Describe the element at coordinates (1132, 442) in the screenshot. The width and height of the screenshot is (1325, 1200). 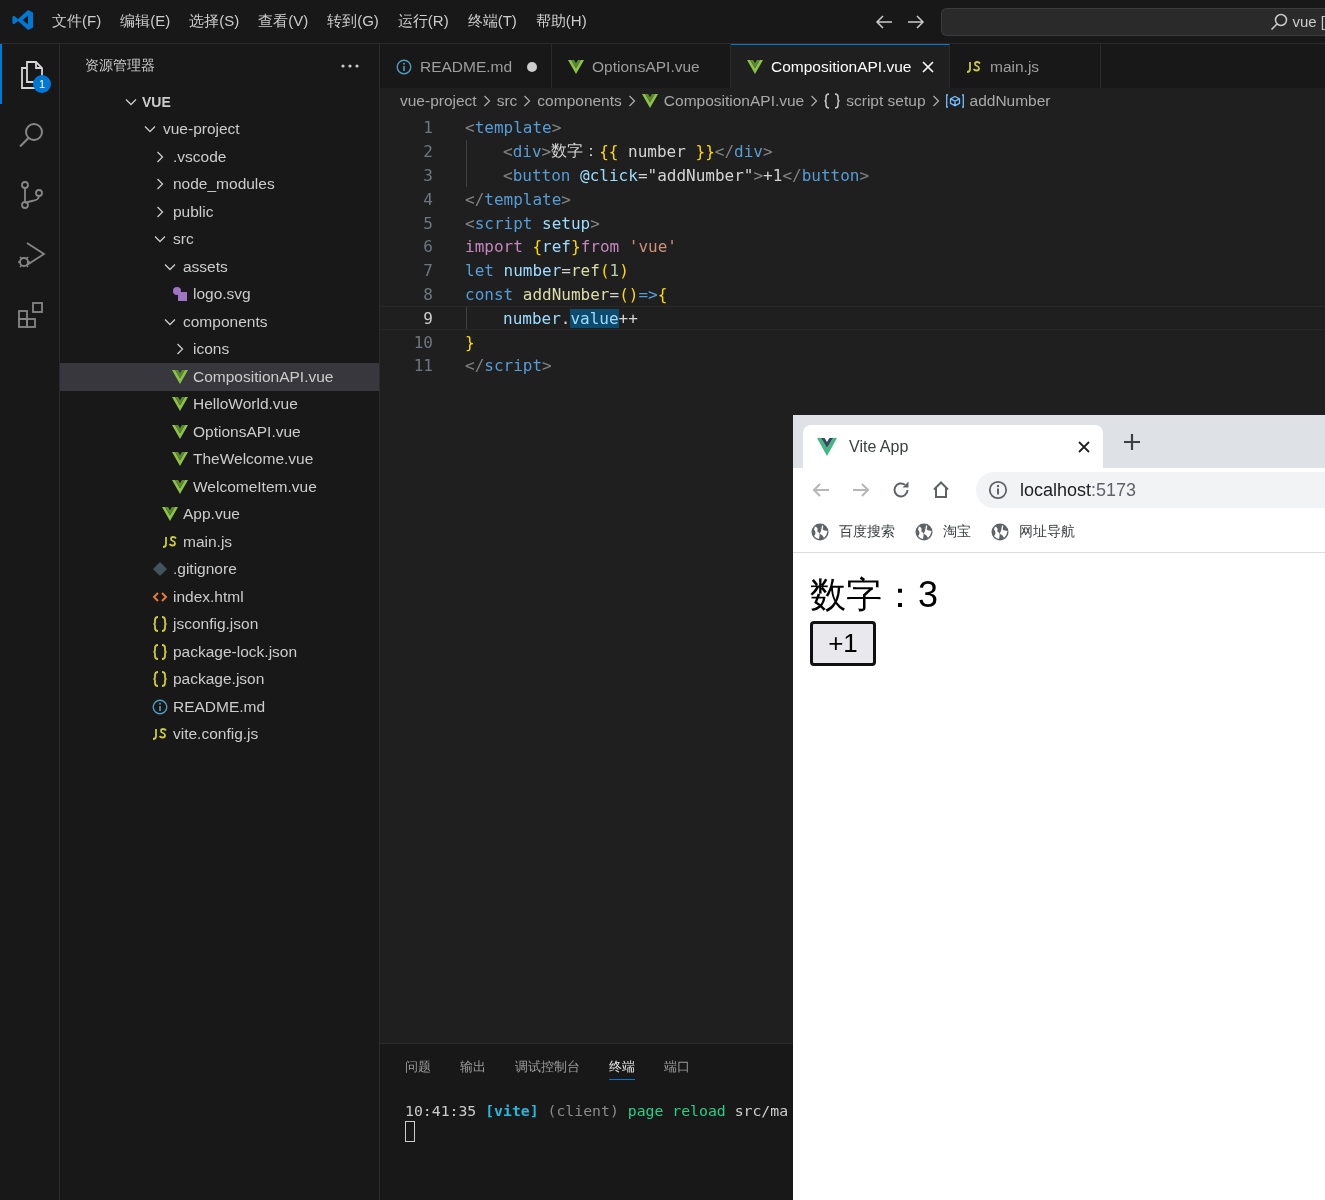
I see `new-tab-icon` at that location.